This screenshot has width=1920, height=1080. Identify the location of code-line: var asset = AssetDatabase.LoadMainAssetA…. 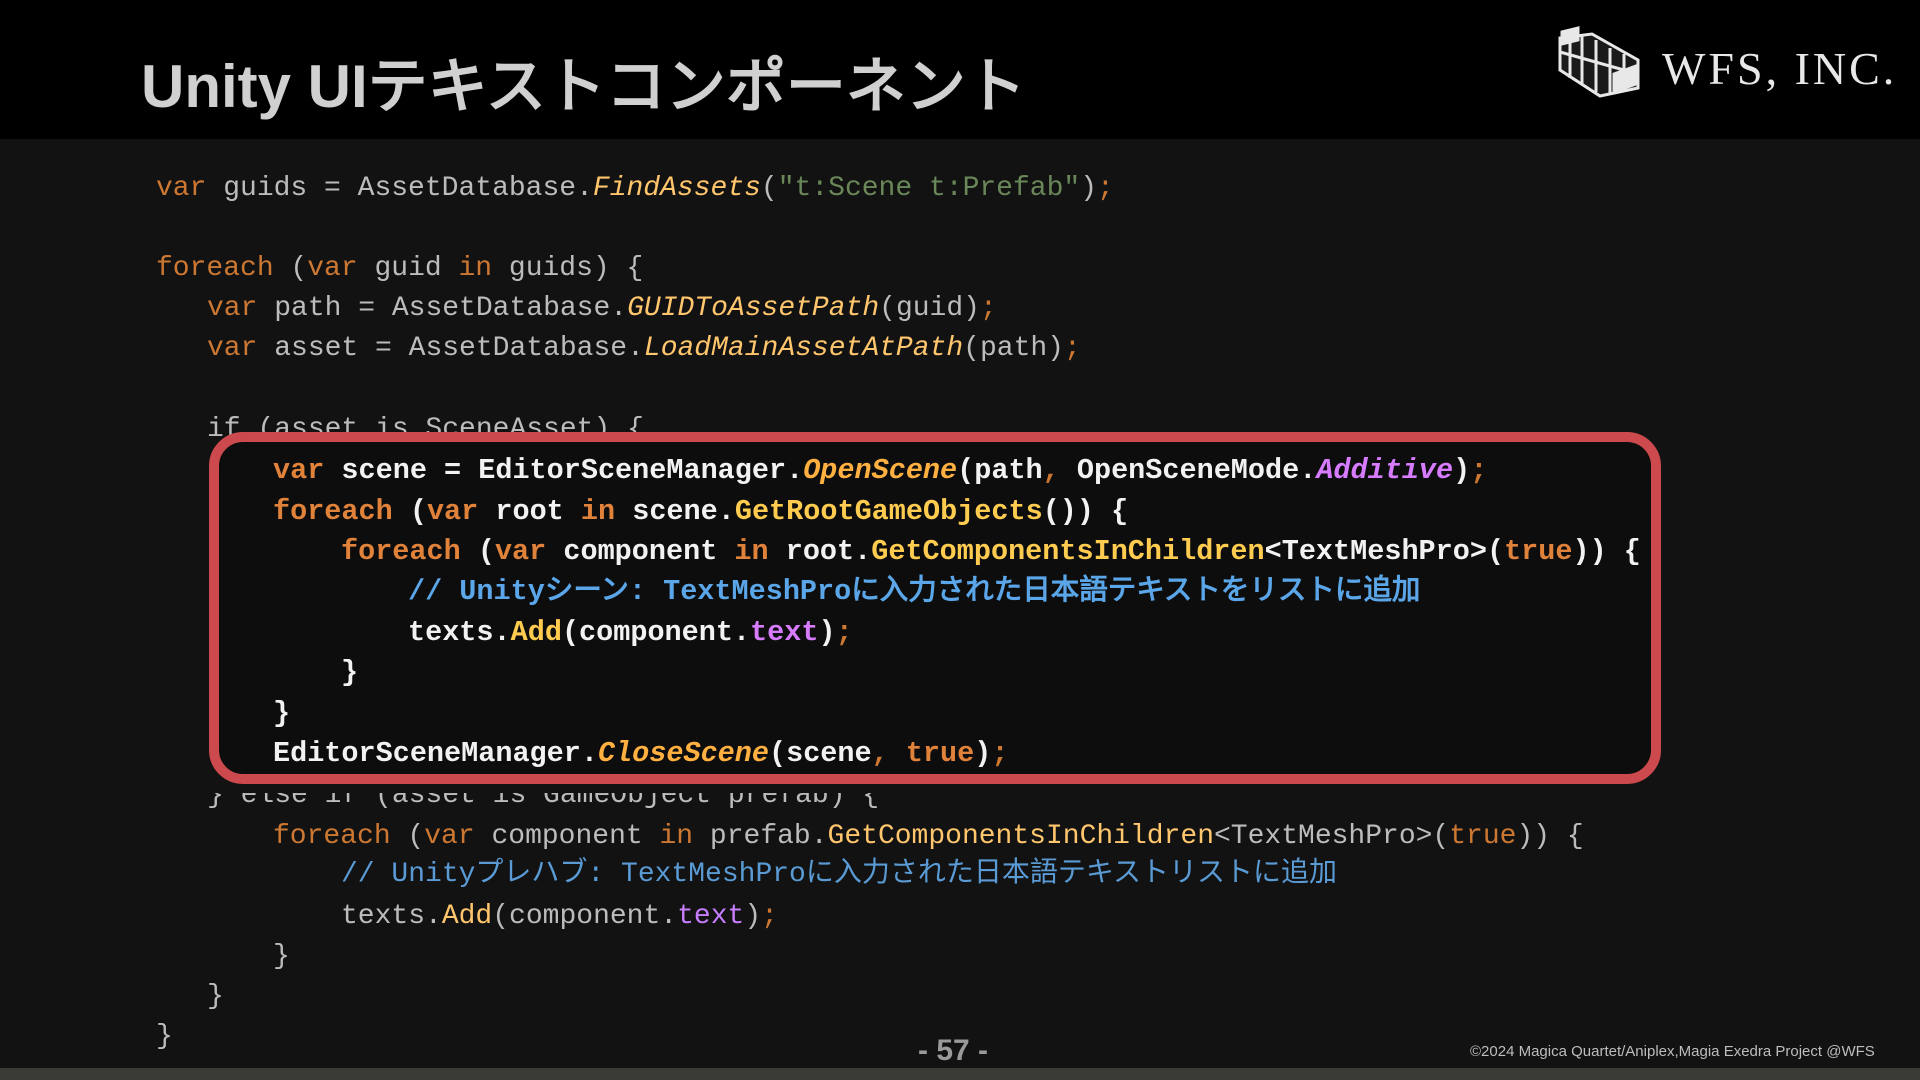
(644, 348).